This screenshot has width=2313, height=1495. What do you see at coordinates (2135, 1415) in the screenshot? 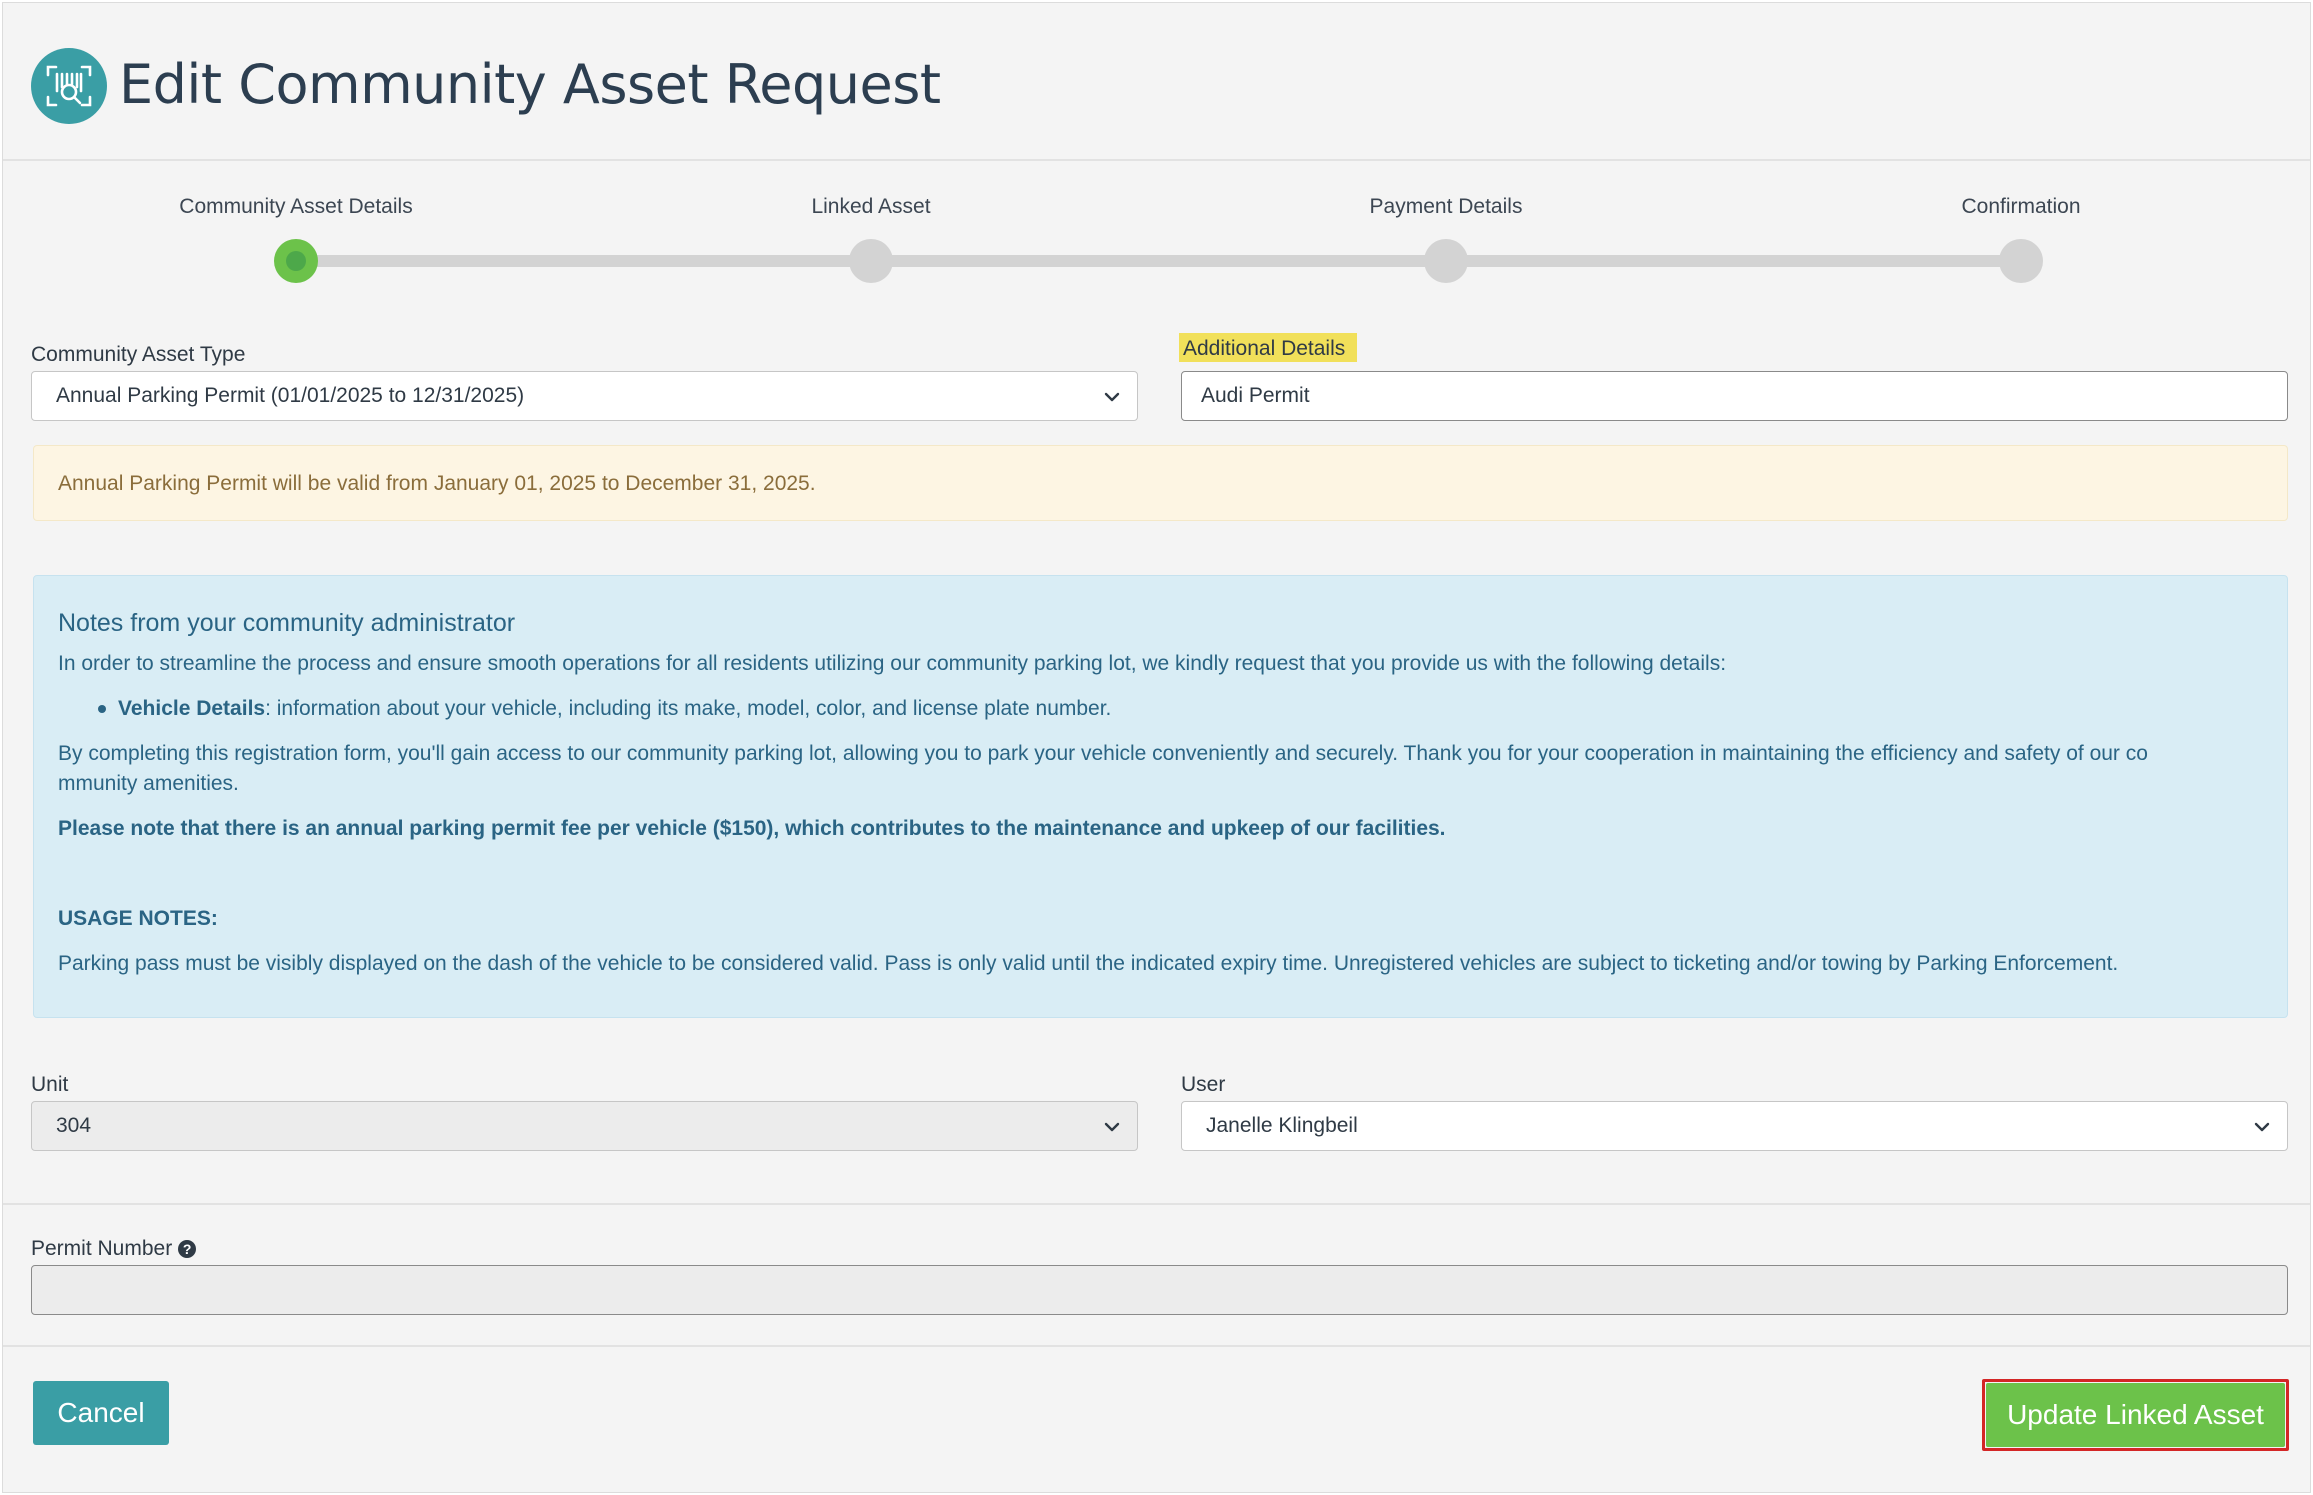
I see `update-linked-asset-button: Update Linked Asset` at bounding box center [2135, 1415].